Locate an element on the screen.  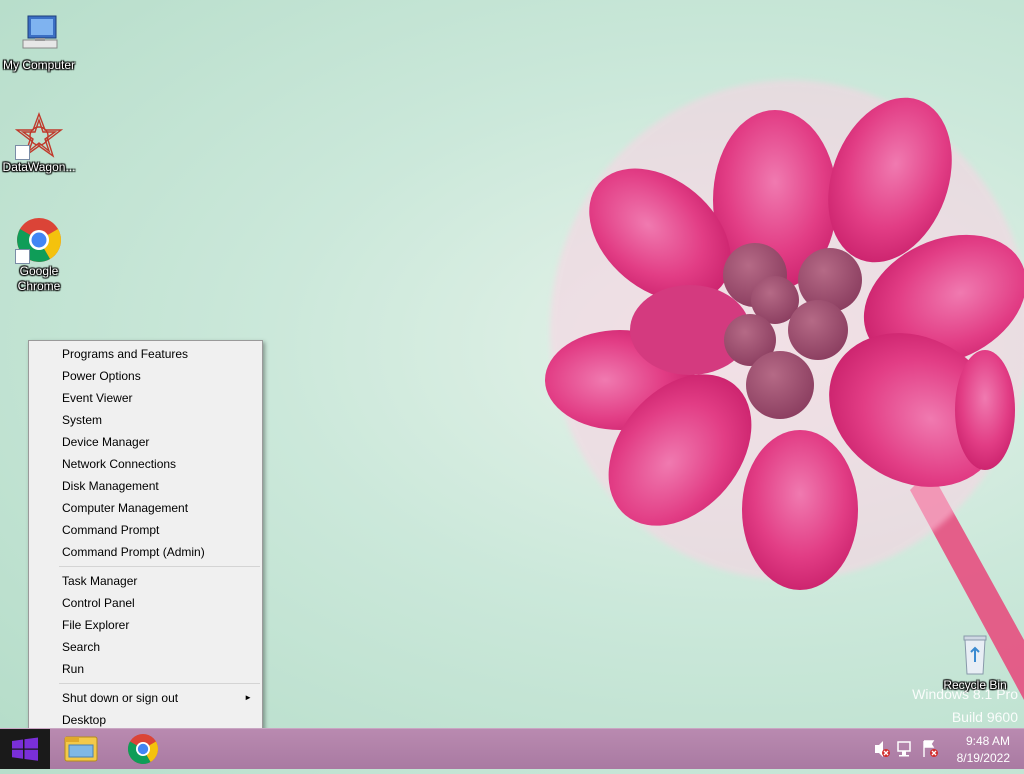
menu-item-device-manager: Device Manager is located at coordinates (145, 442).